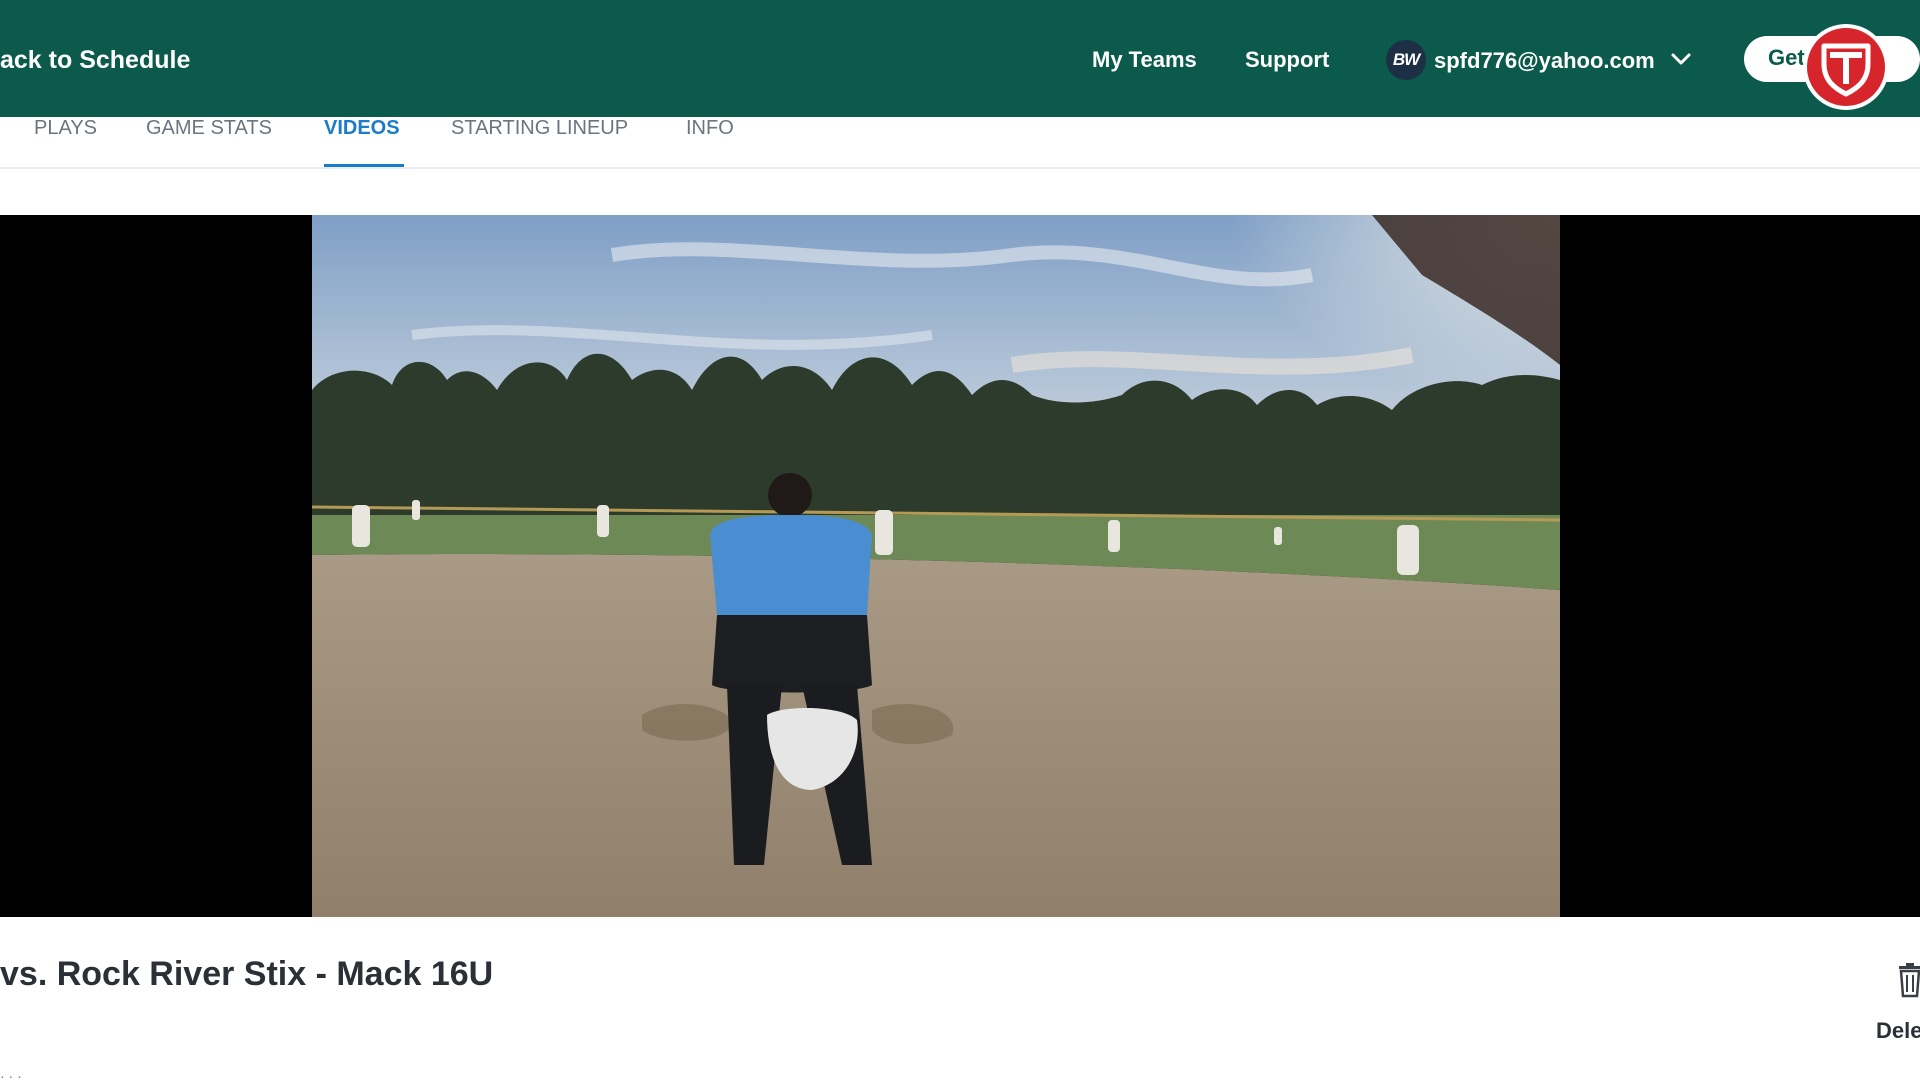 This screenshot has height=1084, width=1920. Describe the element at coordinates (540, 128) in the screenshot. I see `tab-starting-lineup-label: STARTING LINEUP` at that location.